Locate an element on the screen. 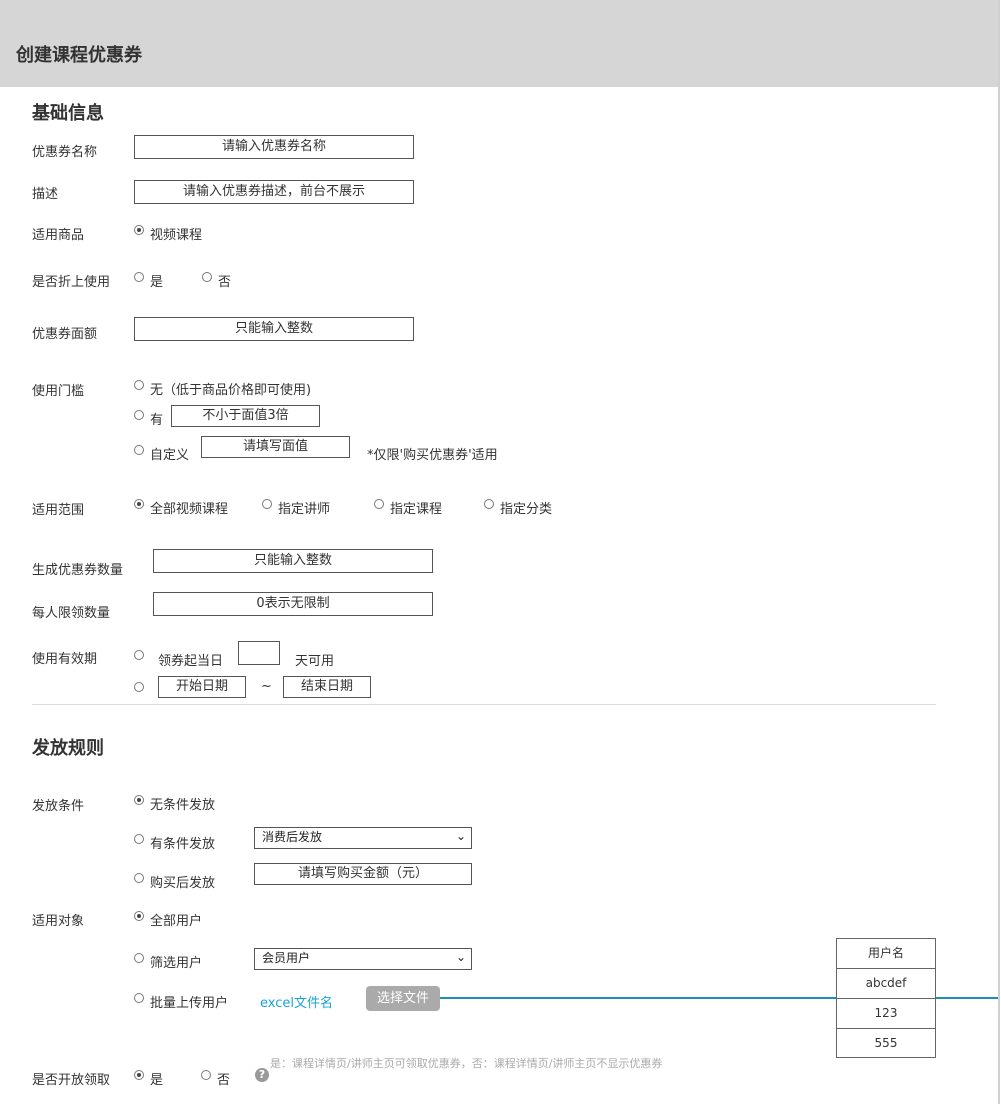 The width and height of the screenshot is (1001, 1104). goods-video-label: 视频课程 is located at coordinates (176, 235).